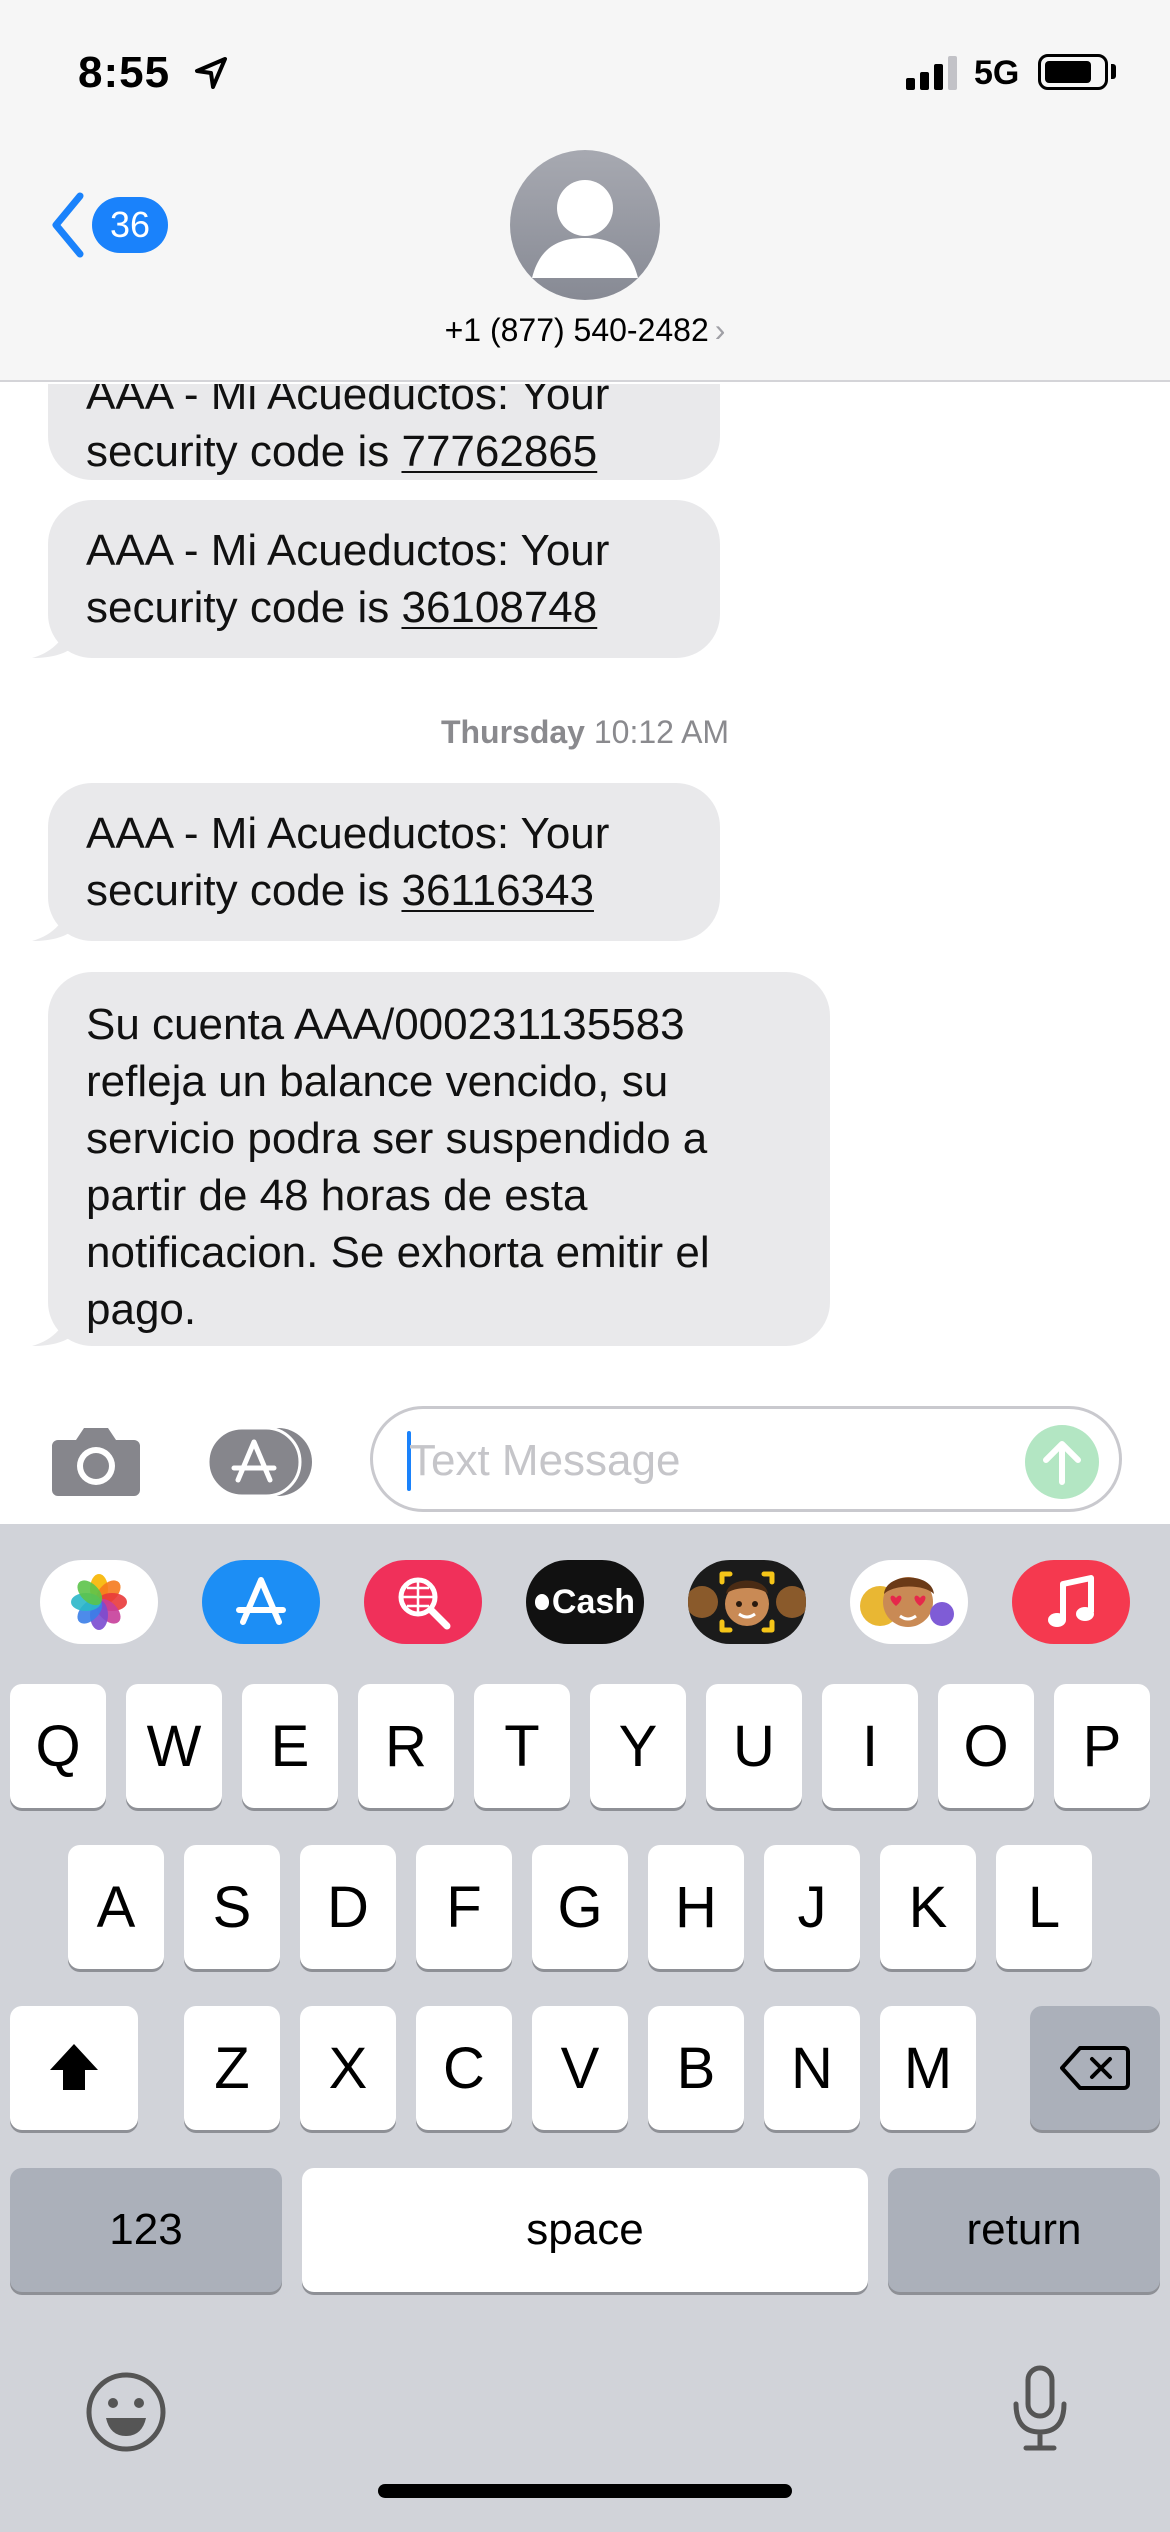  I want to click on globe-magnifier-icon, so click(424, 1603).